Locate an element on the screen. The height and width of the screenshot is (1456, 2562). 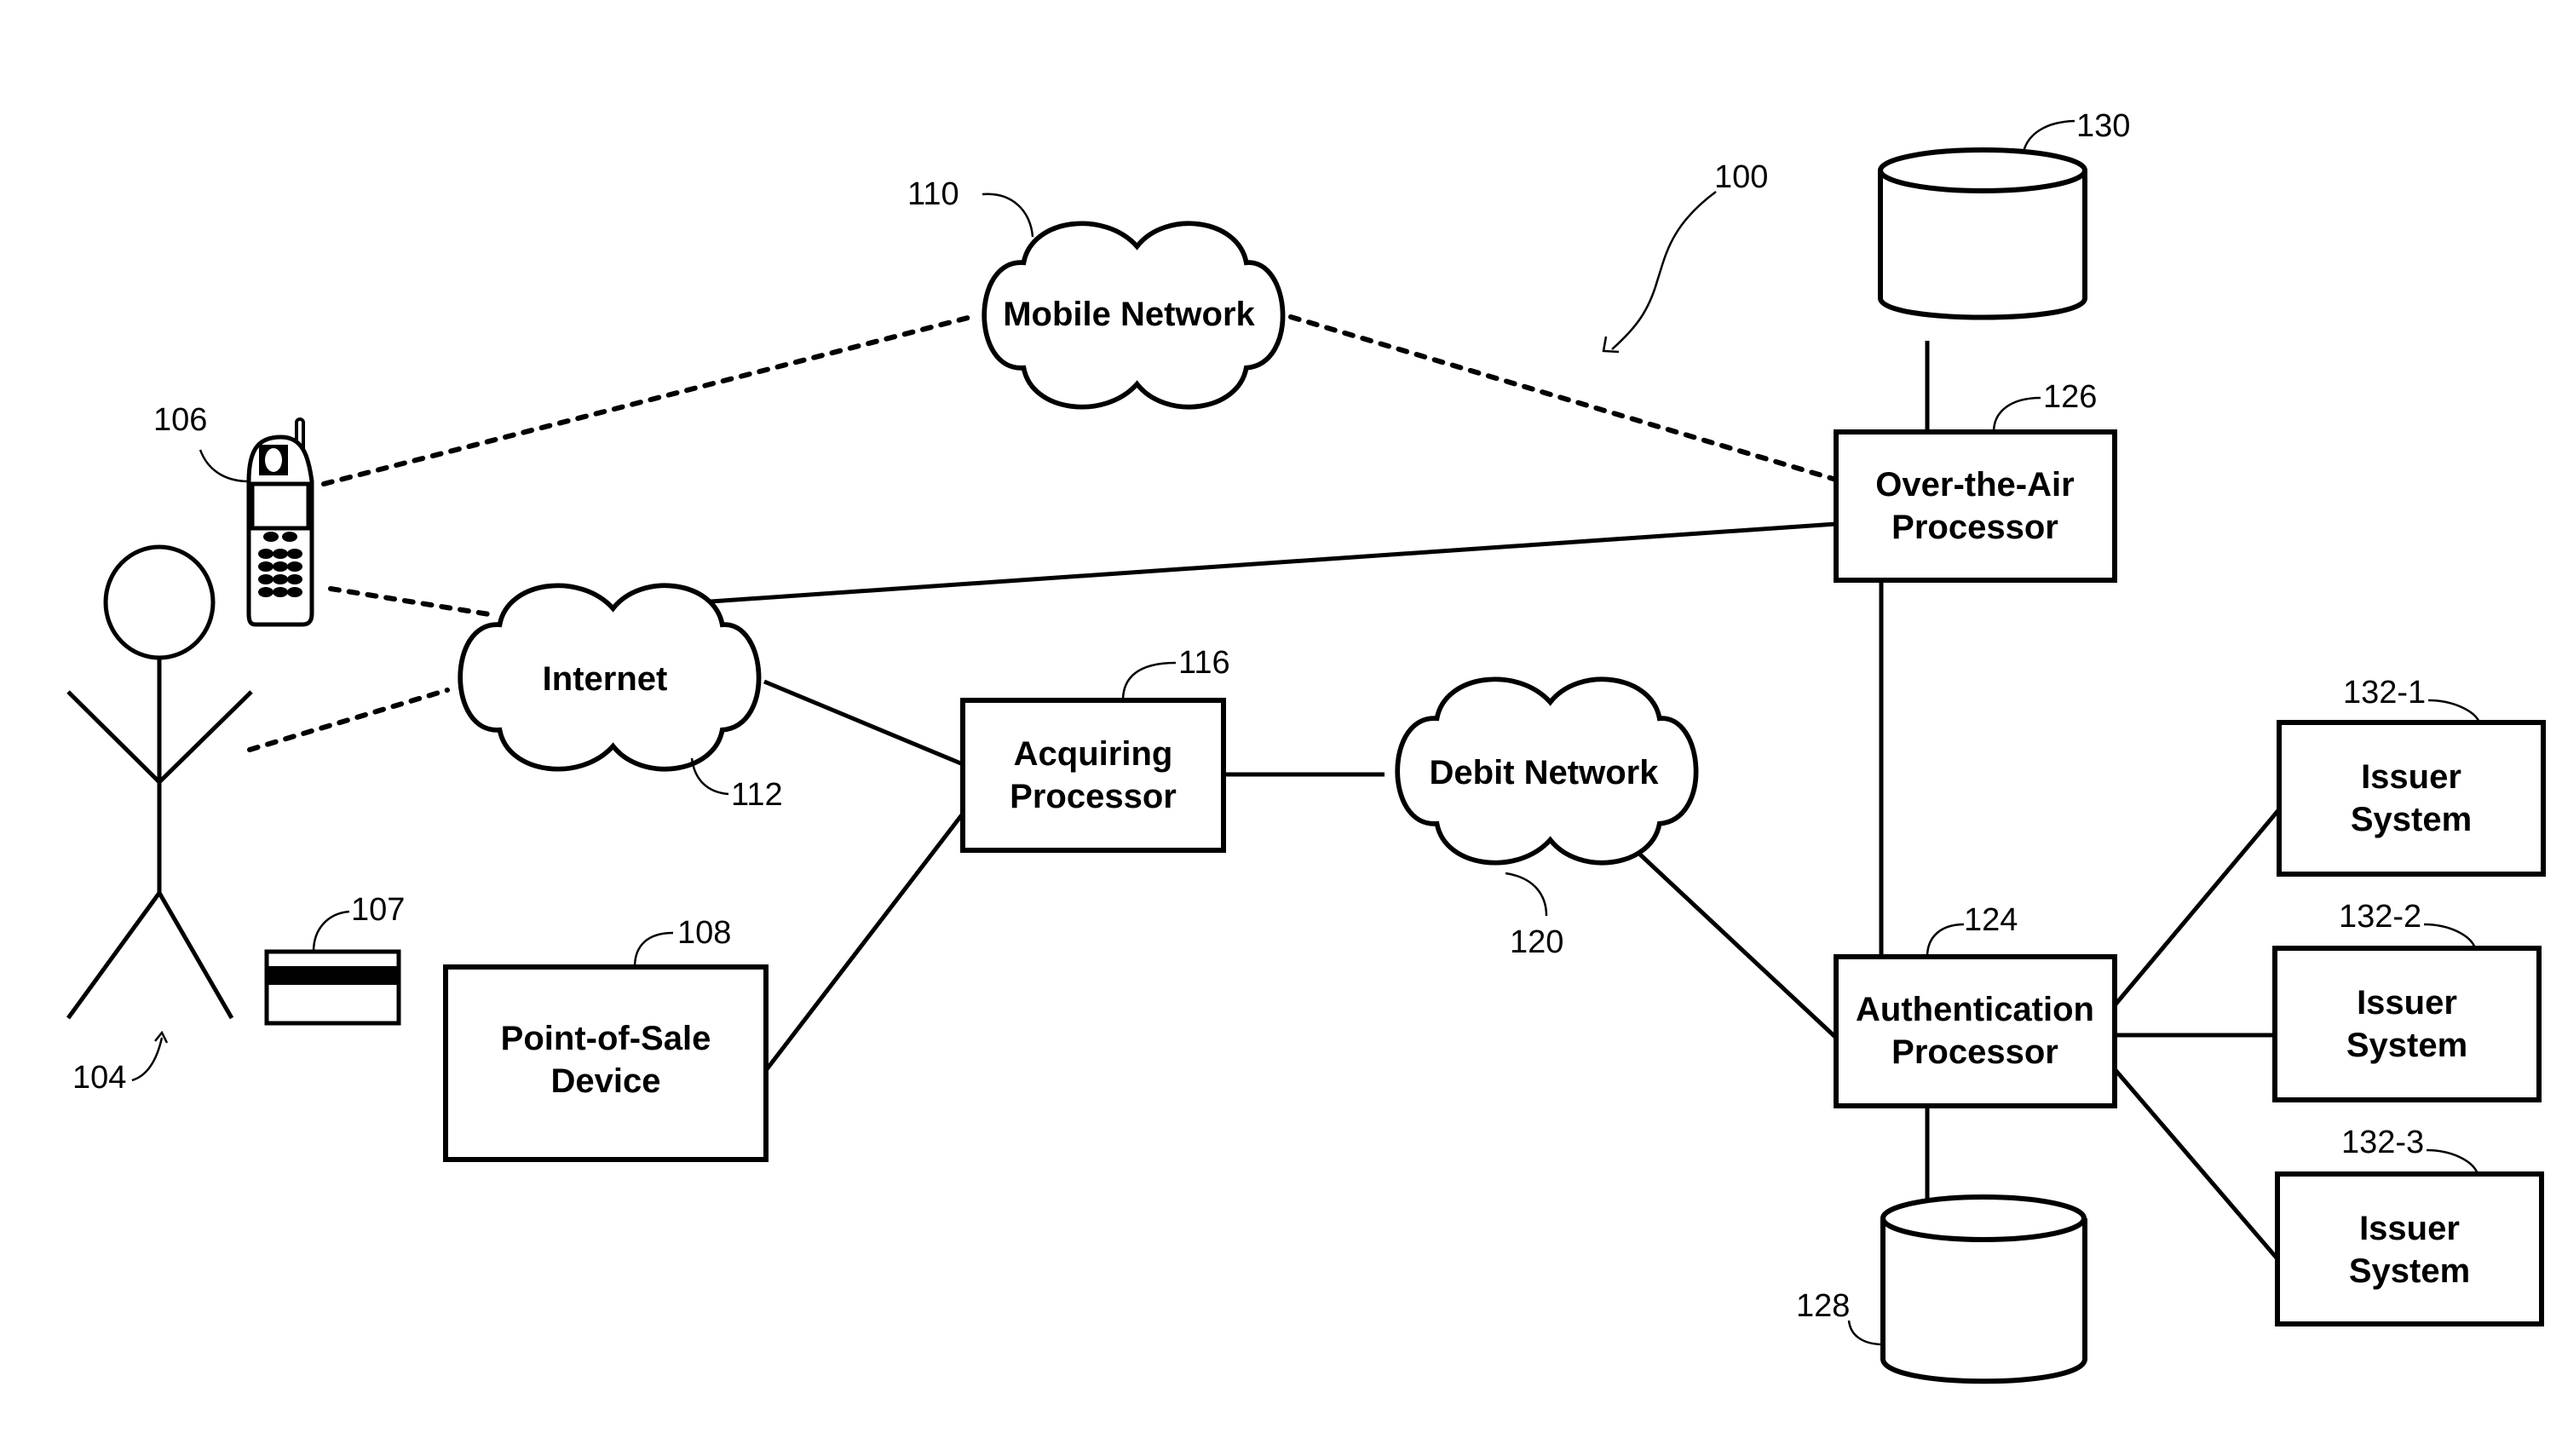
debit-to-auth-link is located at coordinates (1738, 946).